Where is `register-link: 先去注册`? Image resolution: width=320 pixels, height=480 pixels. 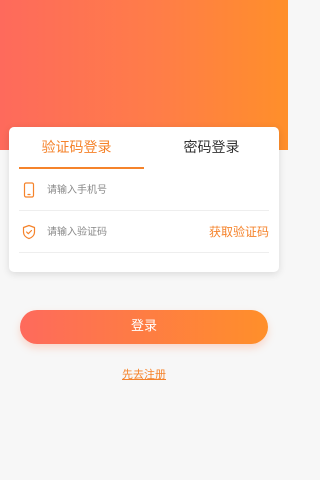
register-link: 先去注册 is located at coordinates (144, 374).